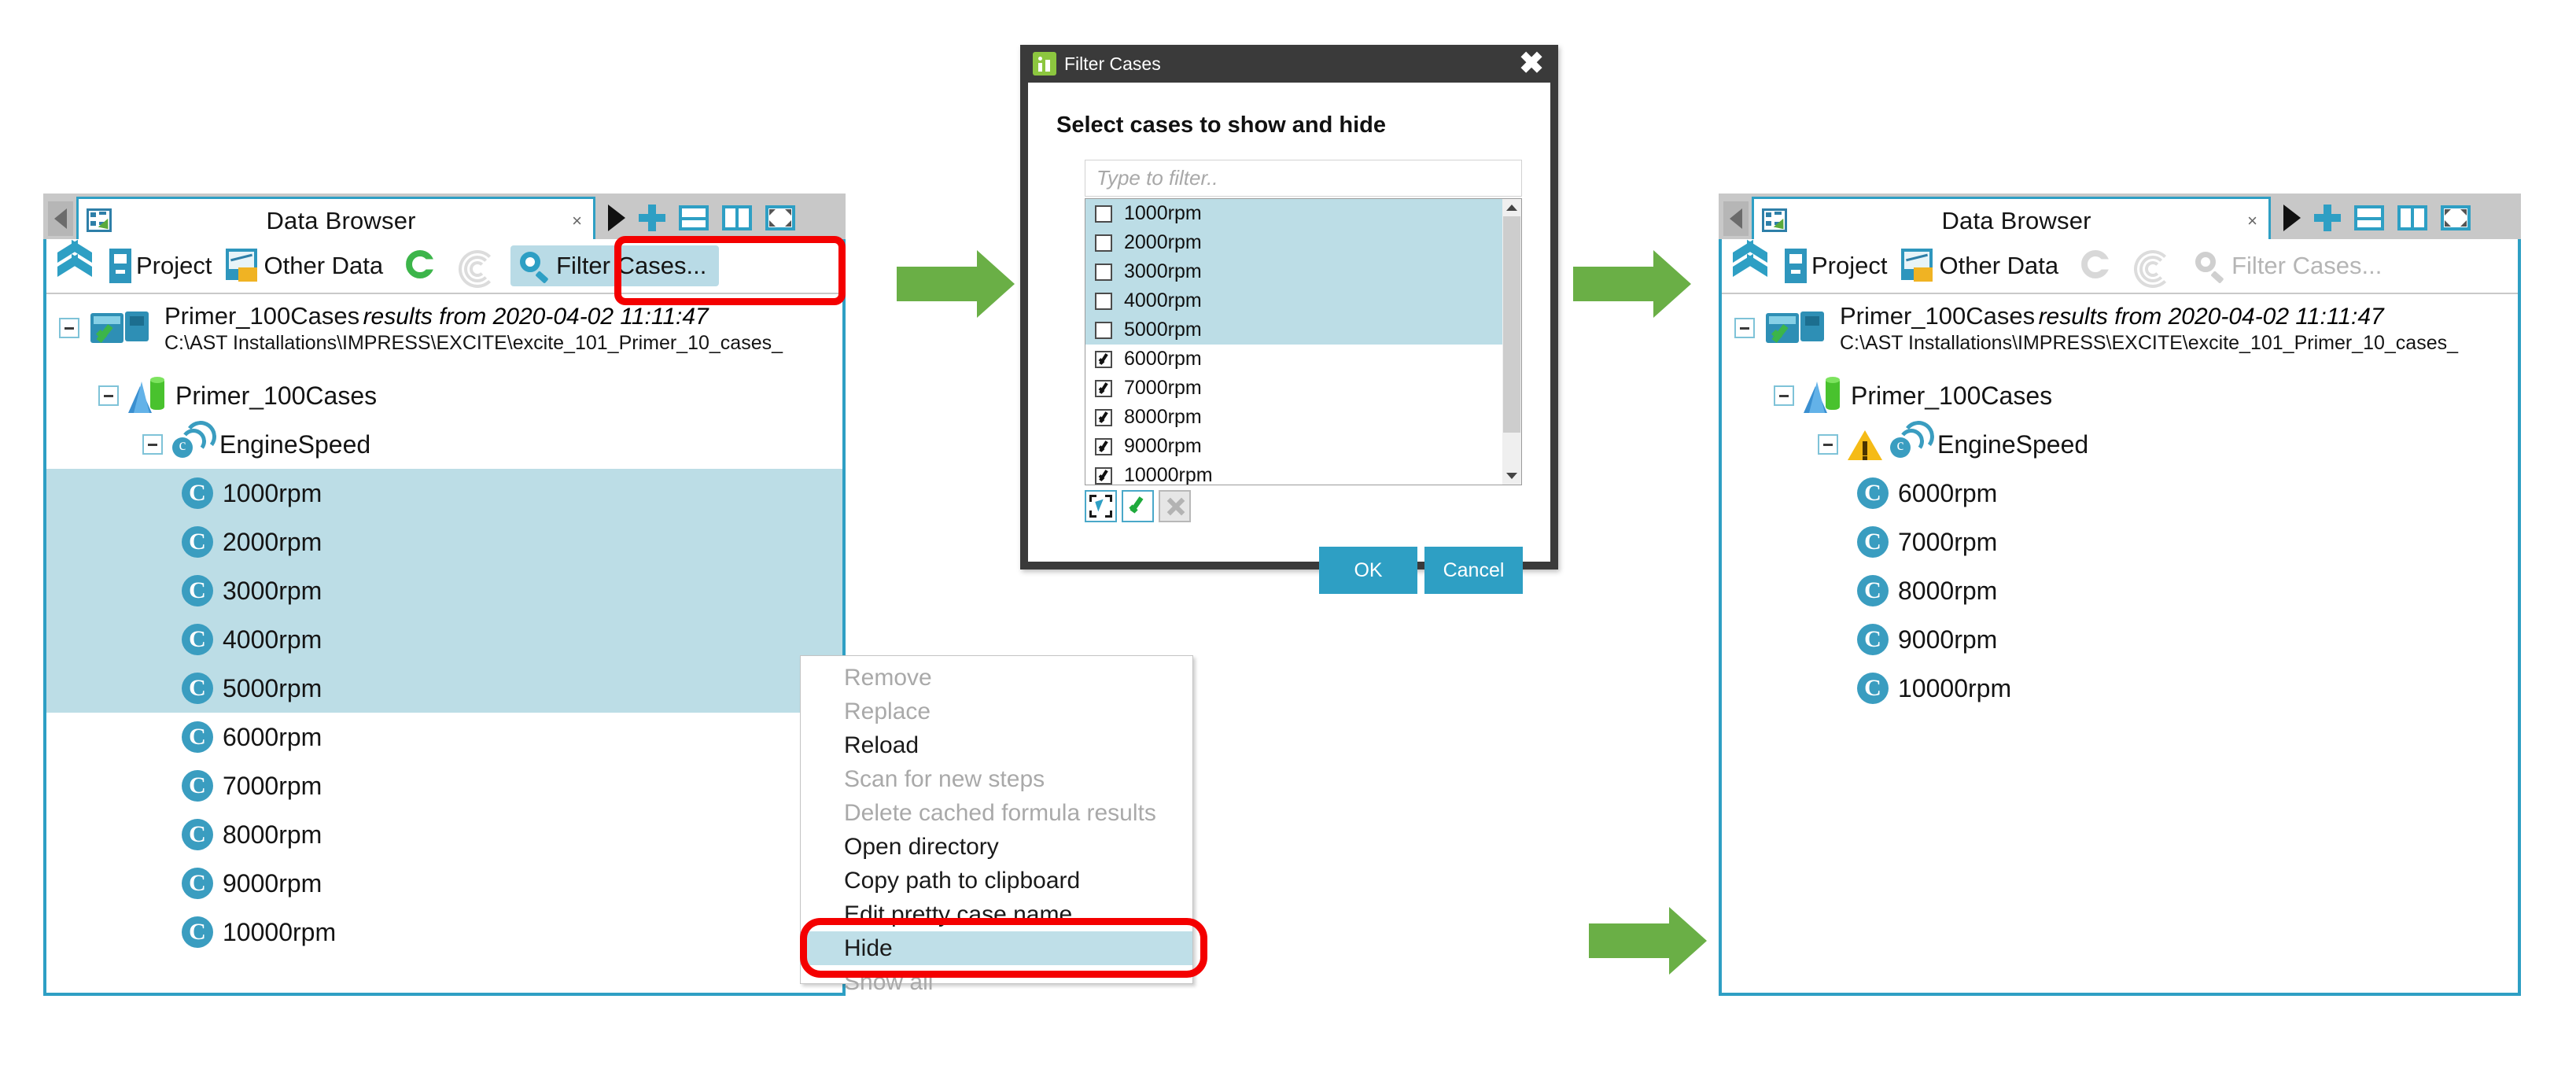 Image resolution: width=2576 pixels, height=1069 pixels. Describe the element at coordinates (422, 266) in the screenshot. I see `refresh-icon` at that location.